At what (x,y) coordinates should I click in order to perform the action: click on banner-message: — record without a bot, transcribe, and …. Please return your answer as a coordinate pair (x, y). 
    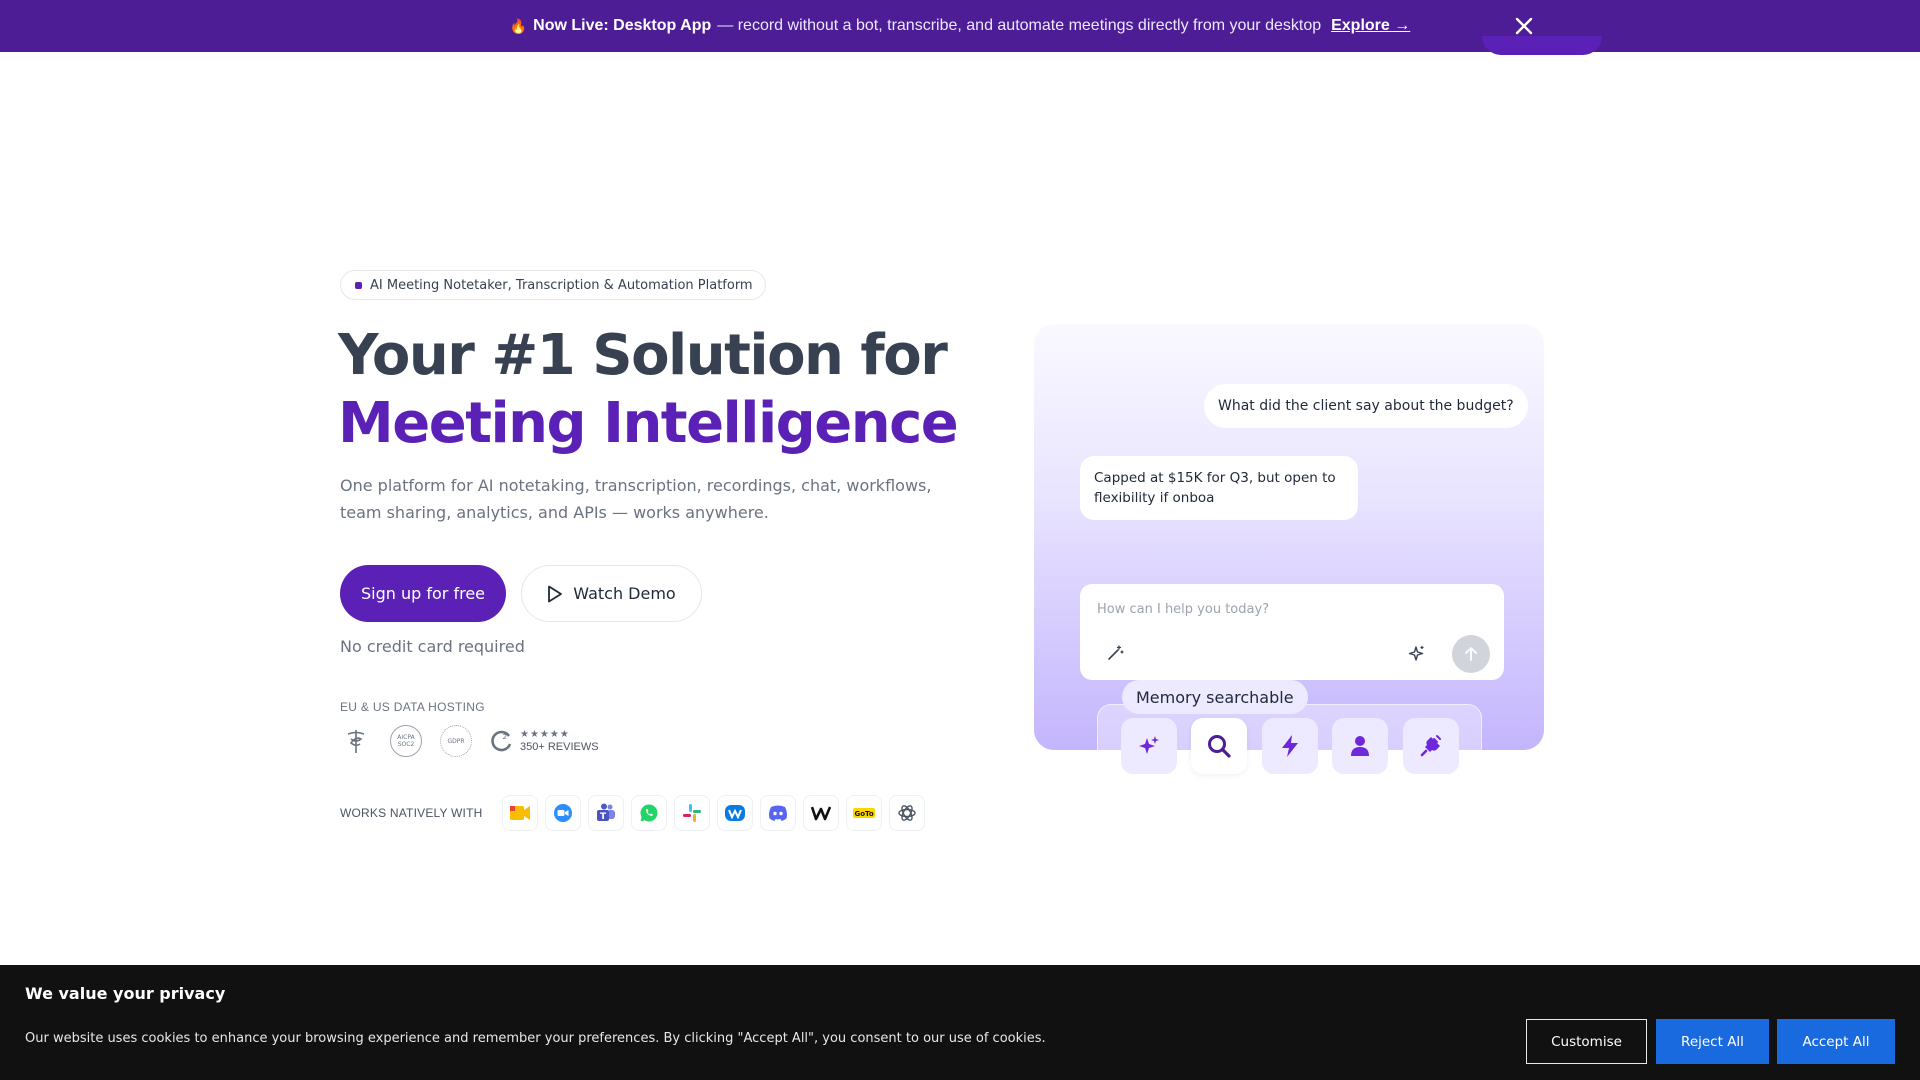
    Looking at the image, I should click on (1019, 25).